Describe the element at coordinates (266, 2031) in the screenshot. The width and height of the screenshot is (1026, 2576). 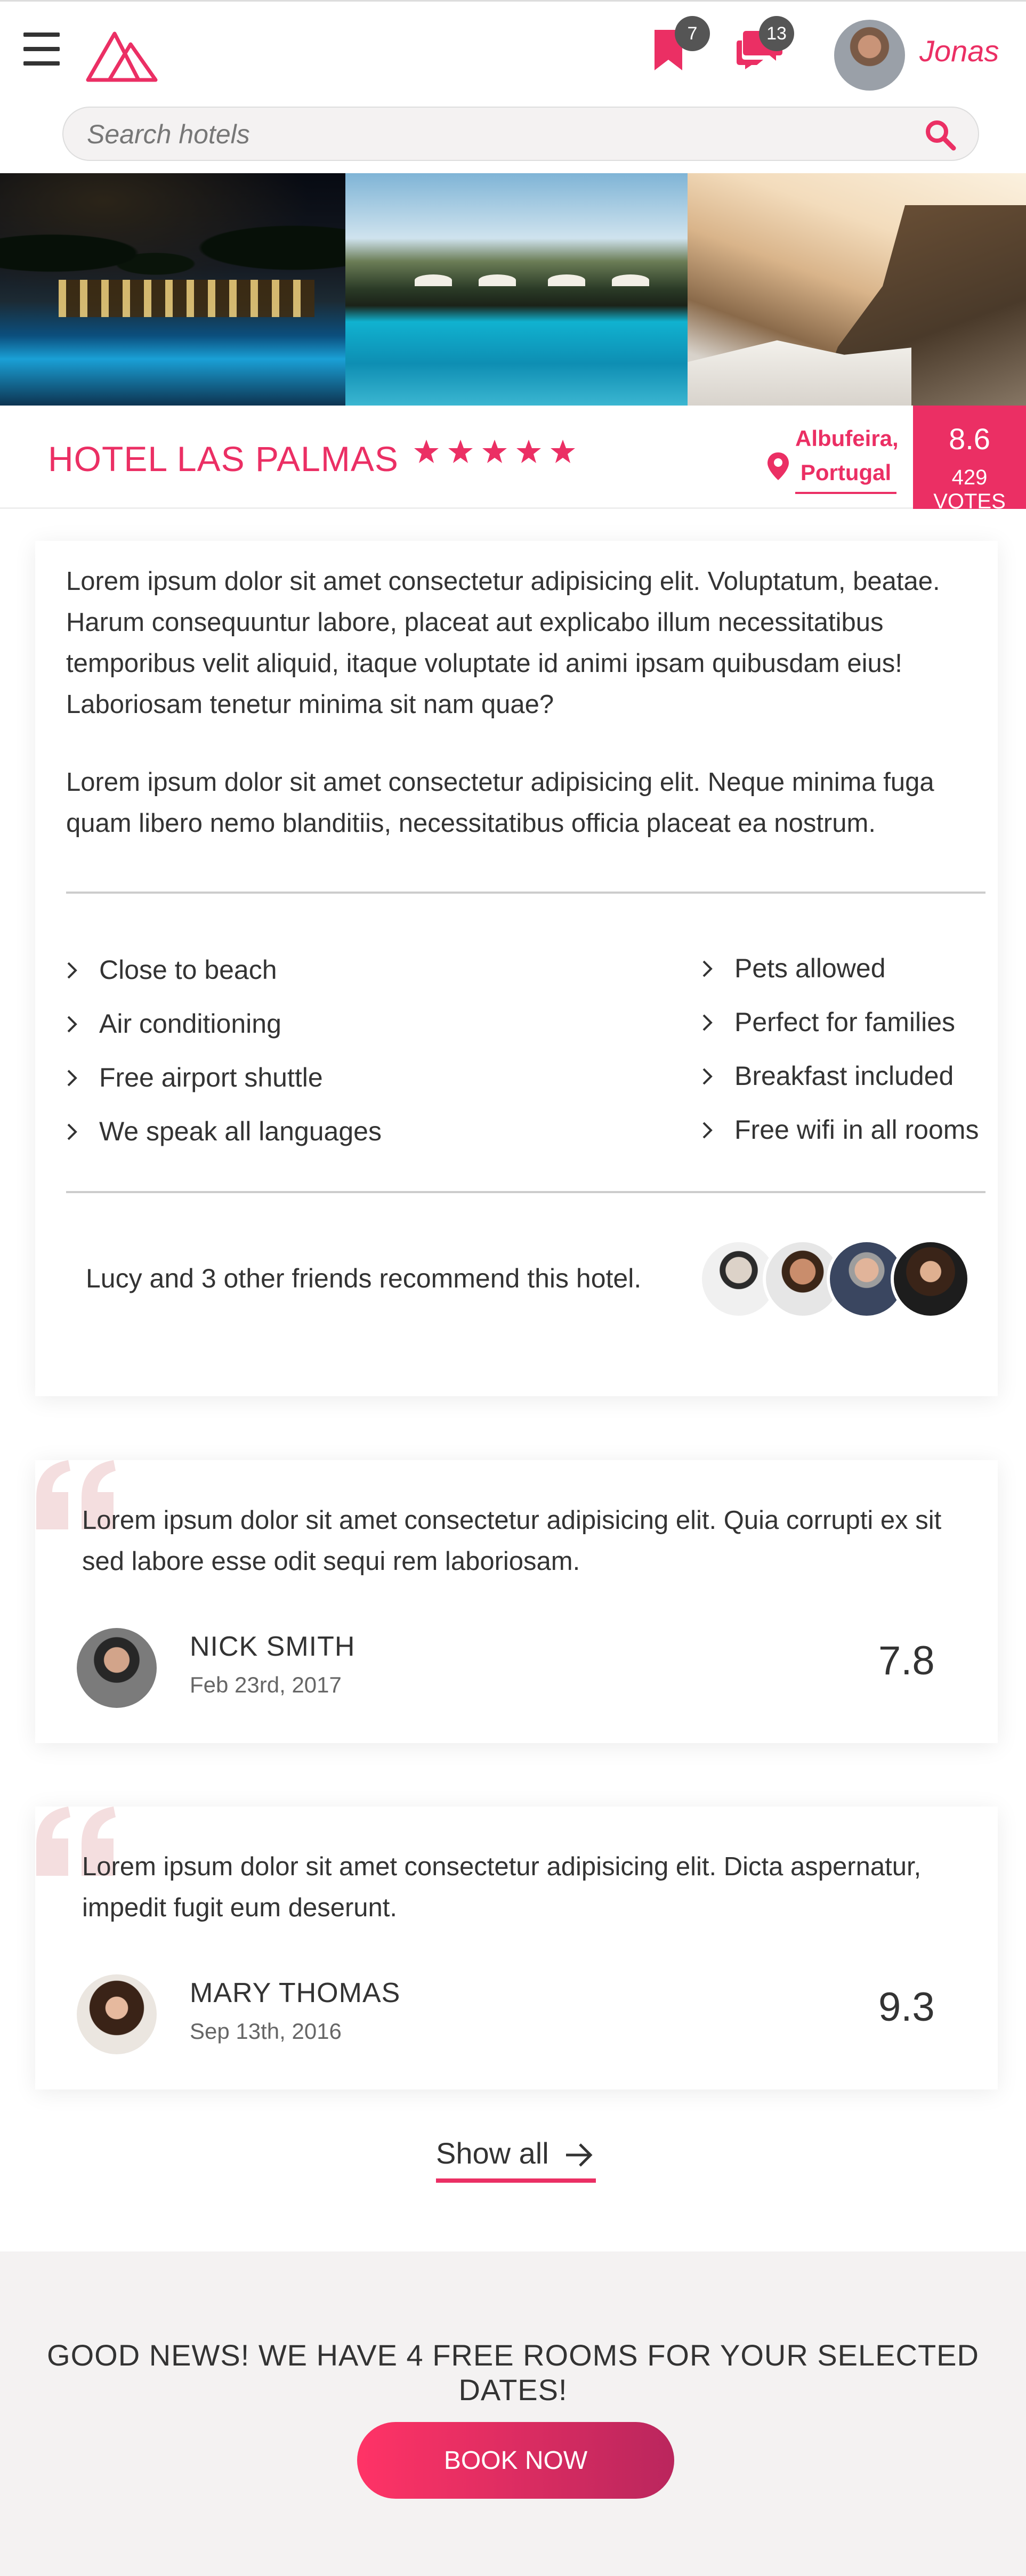
I see `review-date: Sep 13th, 2016` at that location.